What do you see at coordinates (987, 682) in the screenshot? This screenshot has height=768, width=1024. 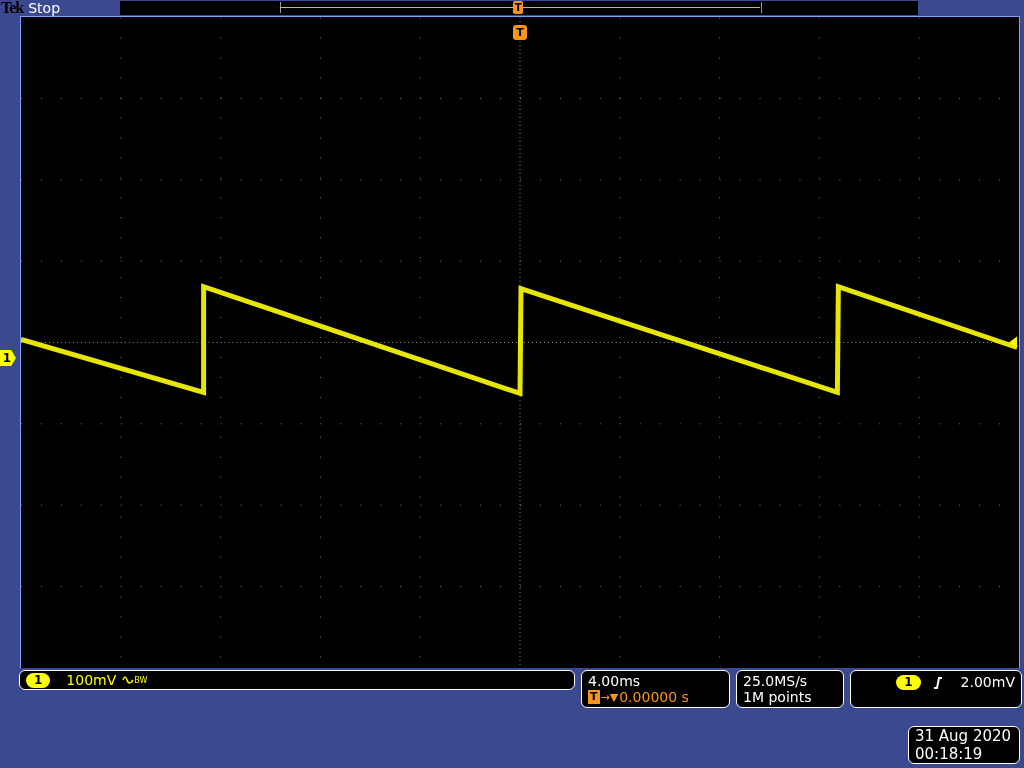 I see `trigger-level: 2.00mV` at bounding box center [987, 682].